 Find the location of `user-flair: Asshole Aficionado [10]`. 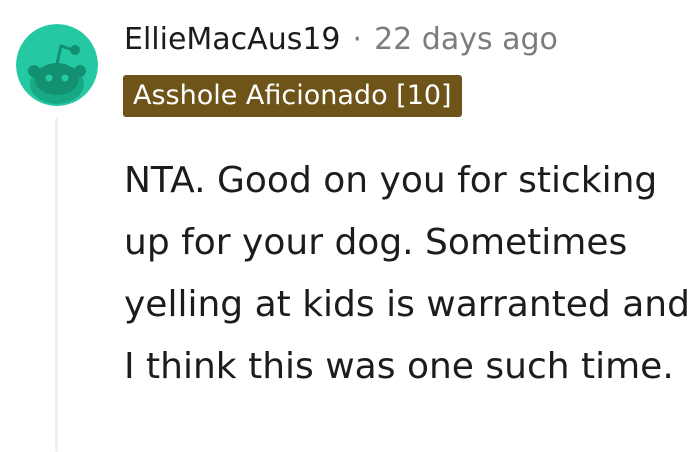

user-flair: Asshole Aficionado [10] is located at coordinates (292, 96).